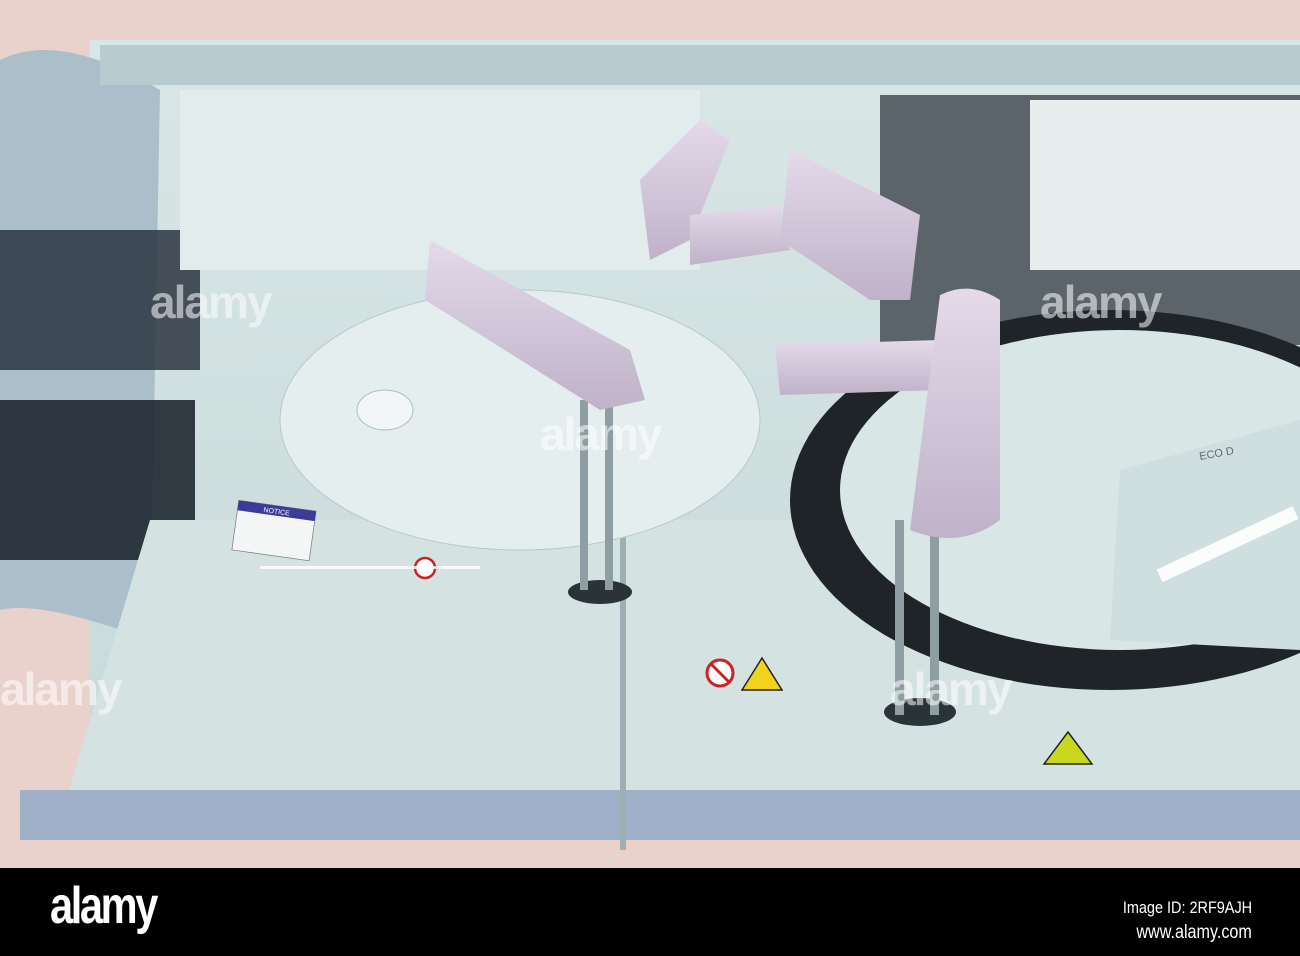 This screenshot has width=1300, height=956. What do you see at coordinates (1194, 932) in the screenshot?
I see `site-url: www.alamy.com` at bounding box center [1194, 932].